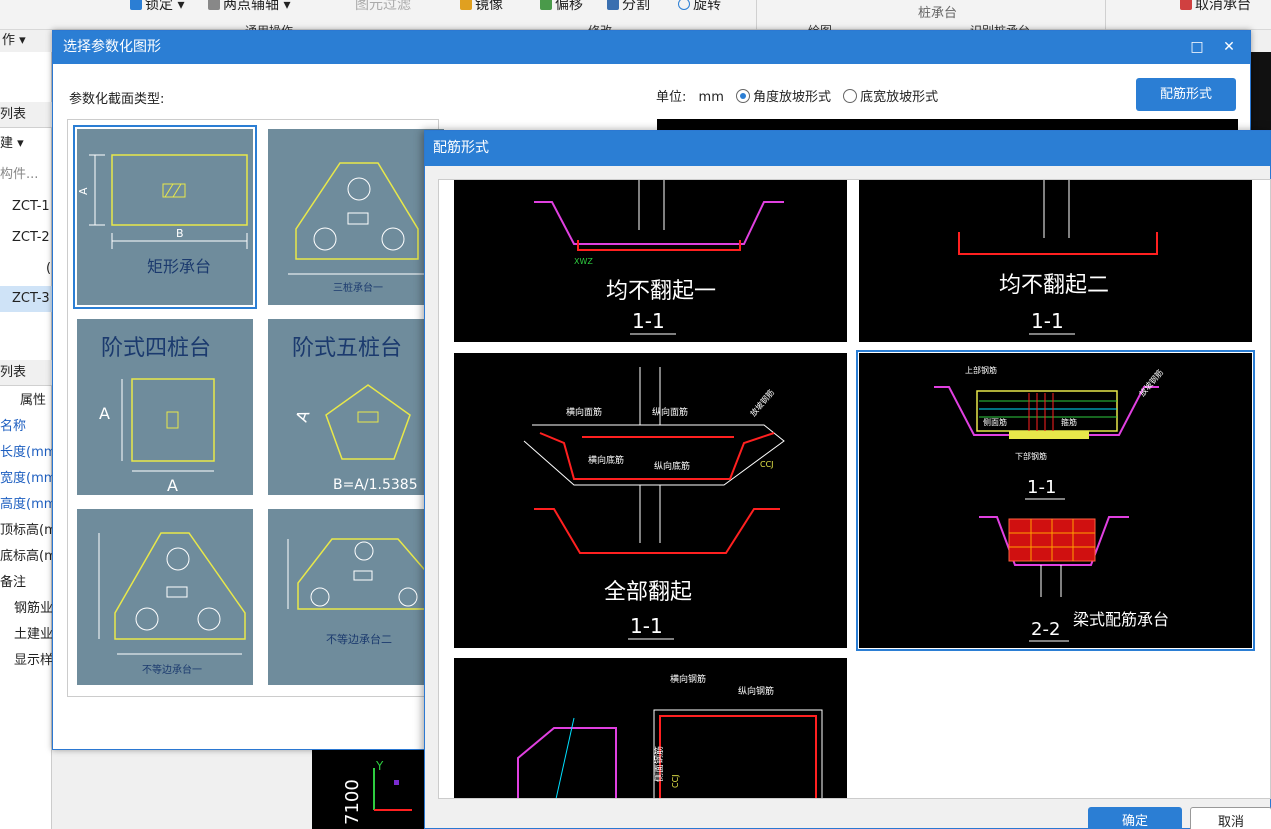 This screenshot has width=1271, height=829. Describe the element at coordinates (26, 583) in the screenshot. I see `attr-row: 备注` at that location.